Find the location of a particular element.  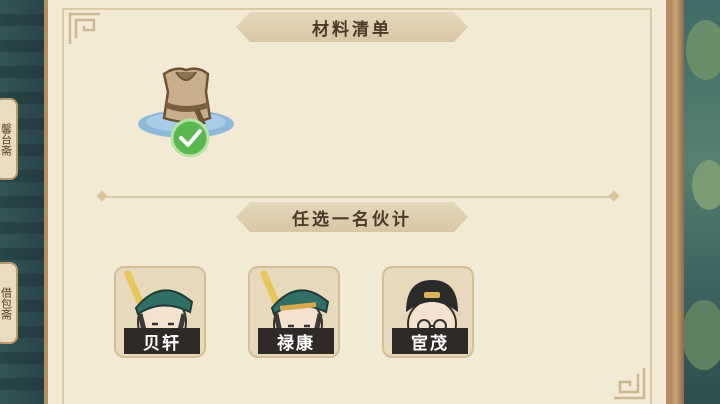

companion-name-plate: 贝轩 is located at coordinates (162, 341).